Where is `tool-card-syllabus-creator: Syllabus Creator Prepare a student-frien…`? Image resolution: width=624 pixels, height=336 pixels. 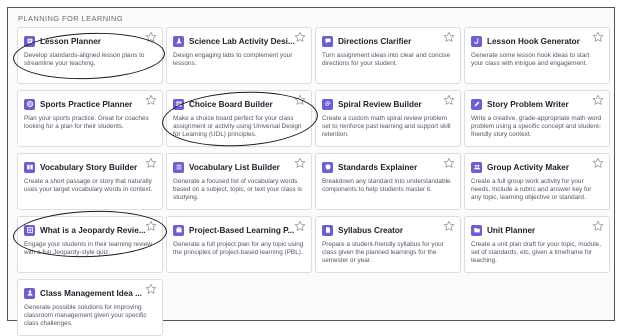
tool-card-syllabus-creator: Syllabus Creator Prepare a student-frien… is located at coordinates (388, 244).